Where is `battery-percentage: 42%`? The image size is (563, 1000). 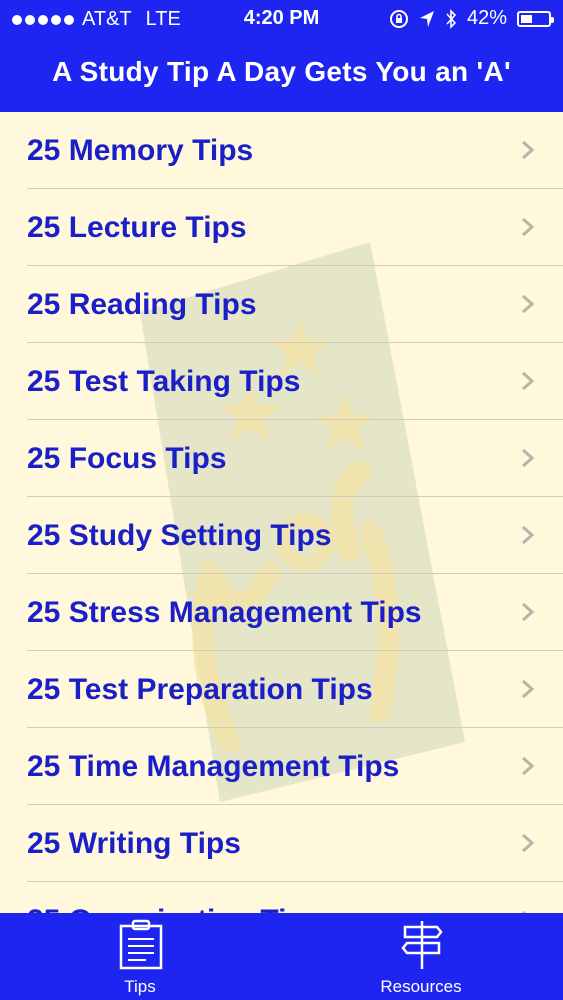
battery-percentage: 42% is located at coordinates (486, 18).